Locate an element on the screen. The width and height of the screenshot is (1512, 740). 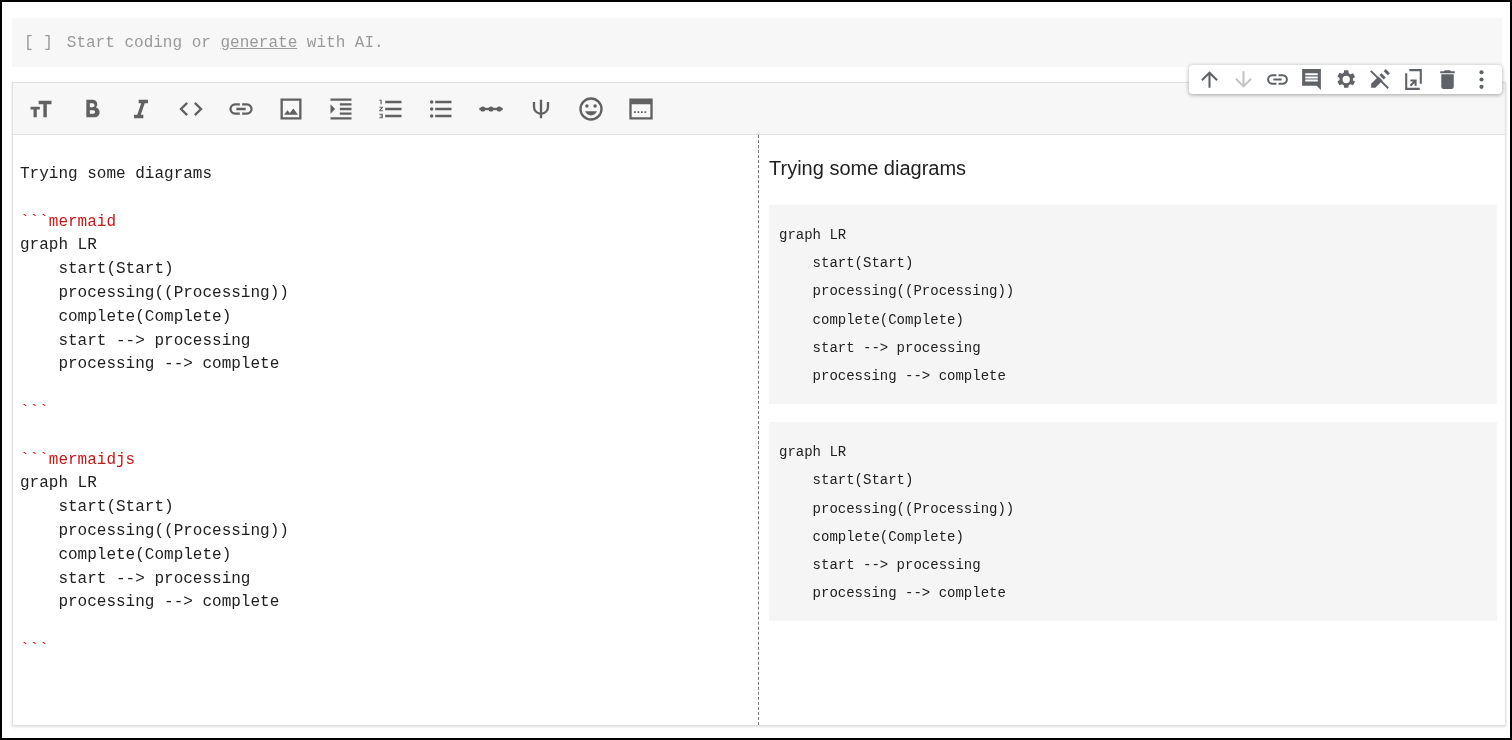
placeholder-text: Start coding or is located at coordinates (139, 43).